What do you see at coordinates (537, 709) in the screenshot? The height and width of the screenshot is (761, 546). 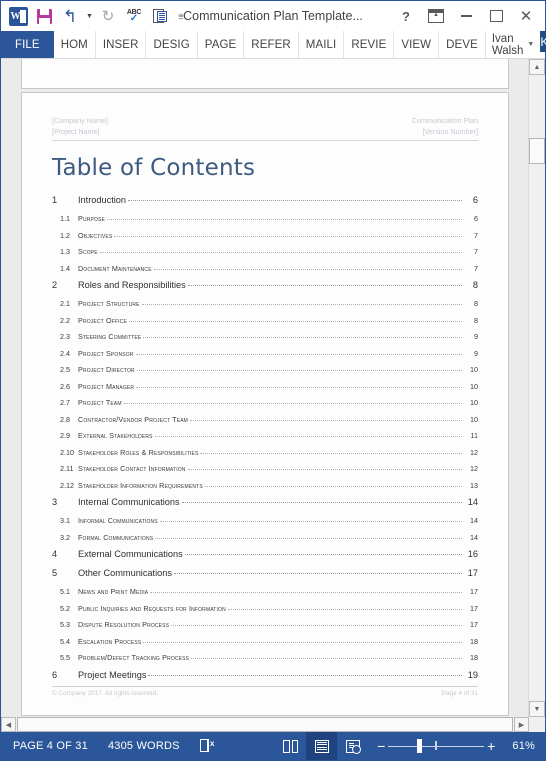 I see `scroll-down-icon: ▼` at bounding box center [537, 709].